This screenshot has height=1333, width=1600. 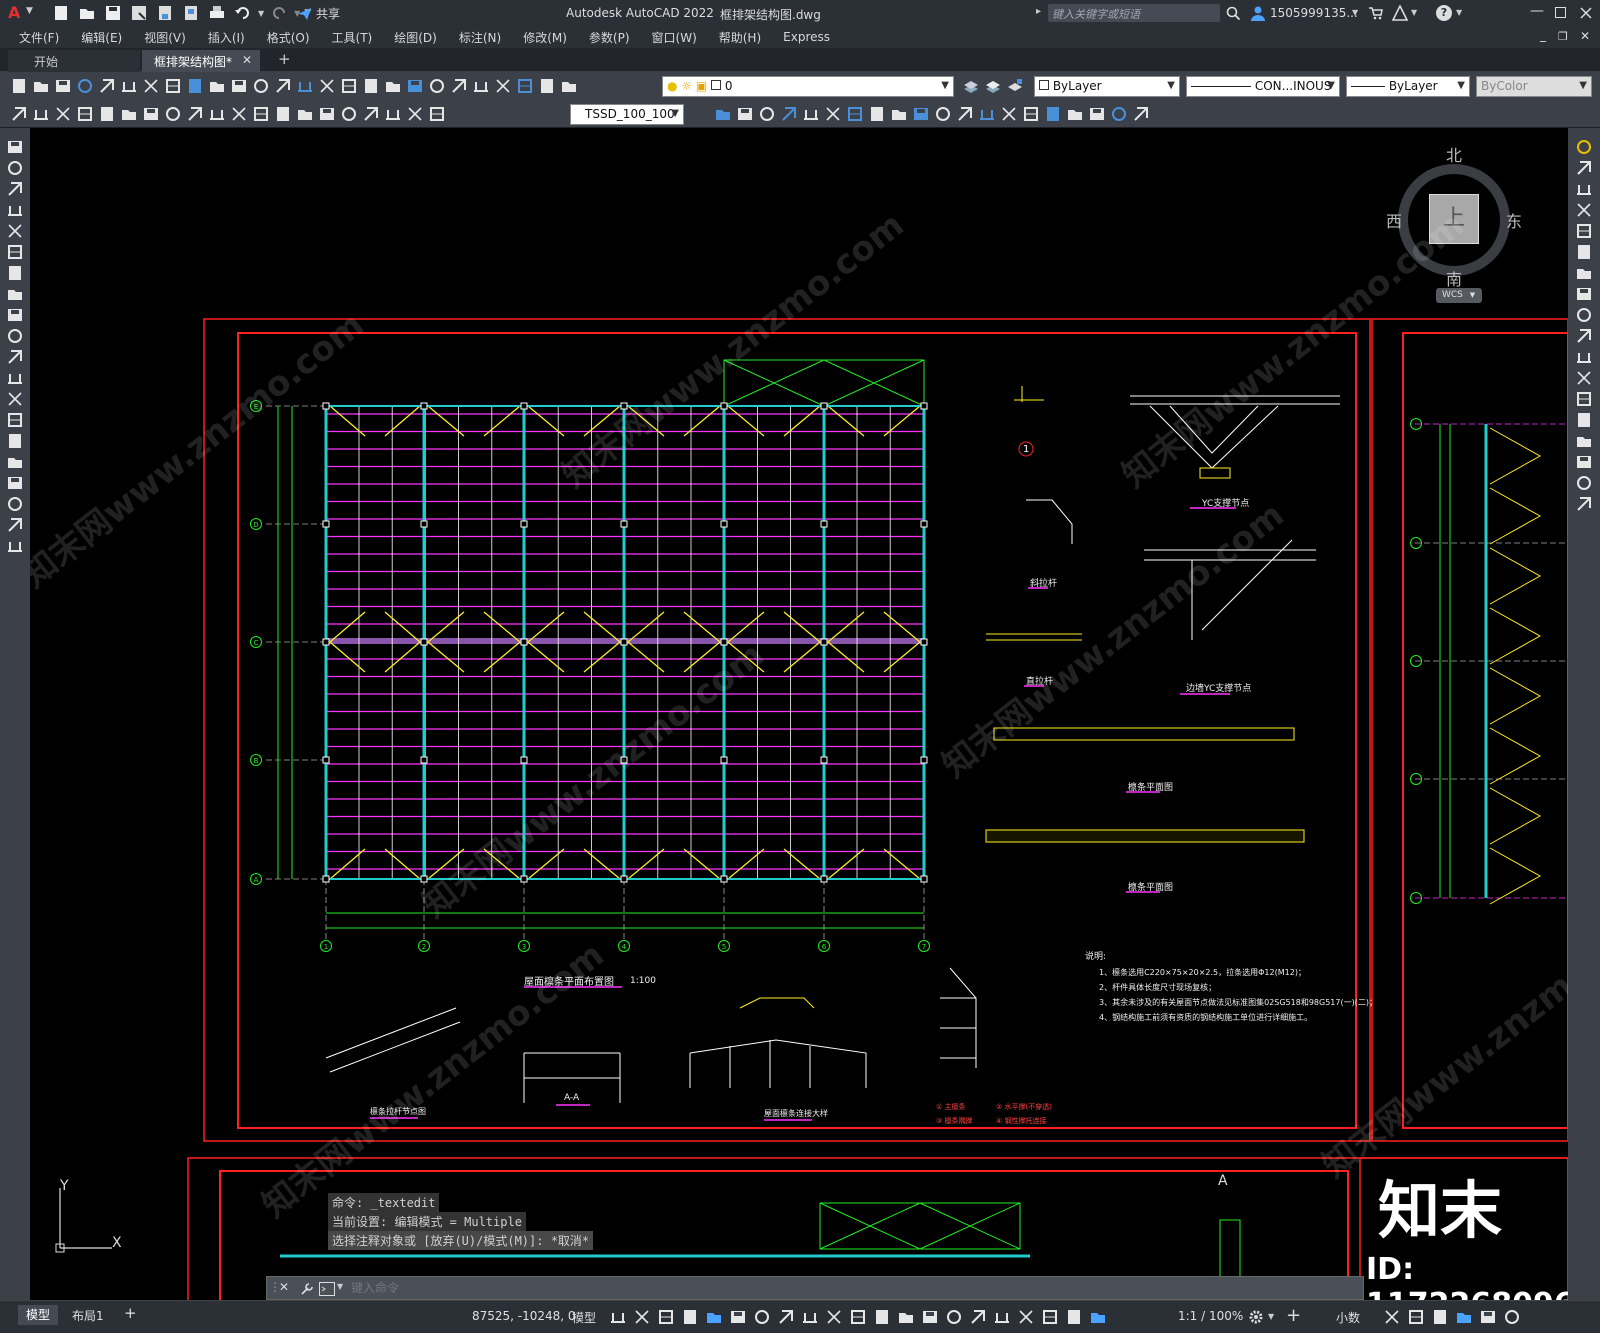 What do you see at coordinates (930, 1317) in the screenshot?
I see `selection-cycling-icon` at bounding box center [930, 1317].